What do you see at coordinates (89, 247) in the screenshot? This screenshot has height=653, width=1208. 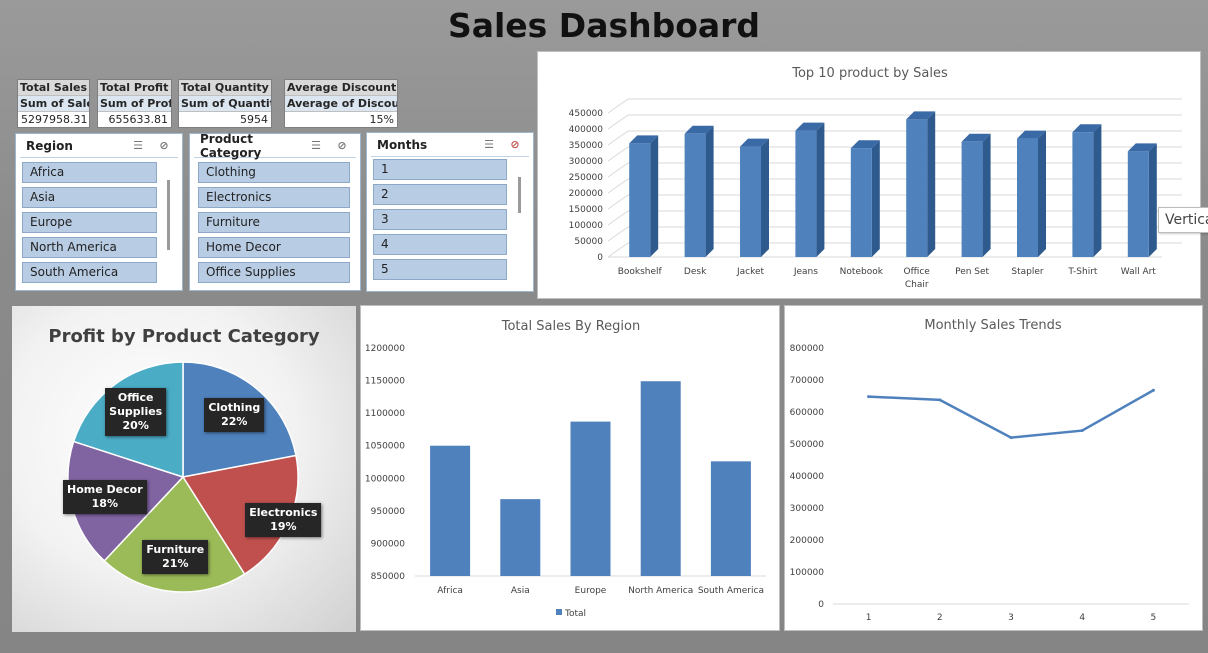 I see `slicer-item-north-america: North America` at bounding box center [89, 247].